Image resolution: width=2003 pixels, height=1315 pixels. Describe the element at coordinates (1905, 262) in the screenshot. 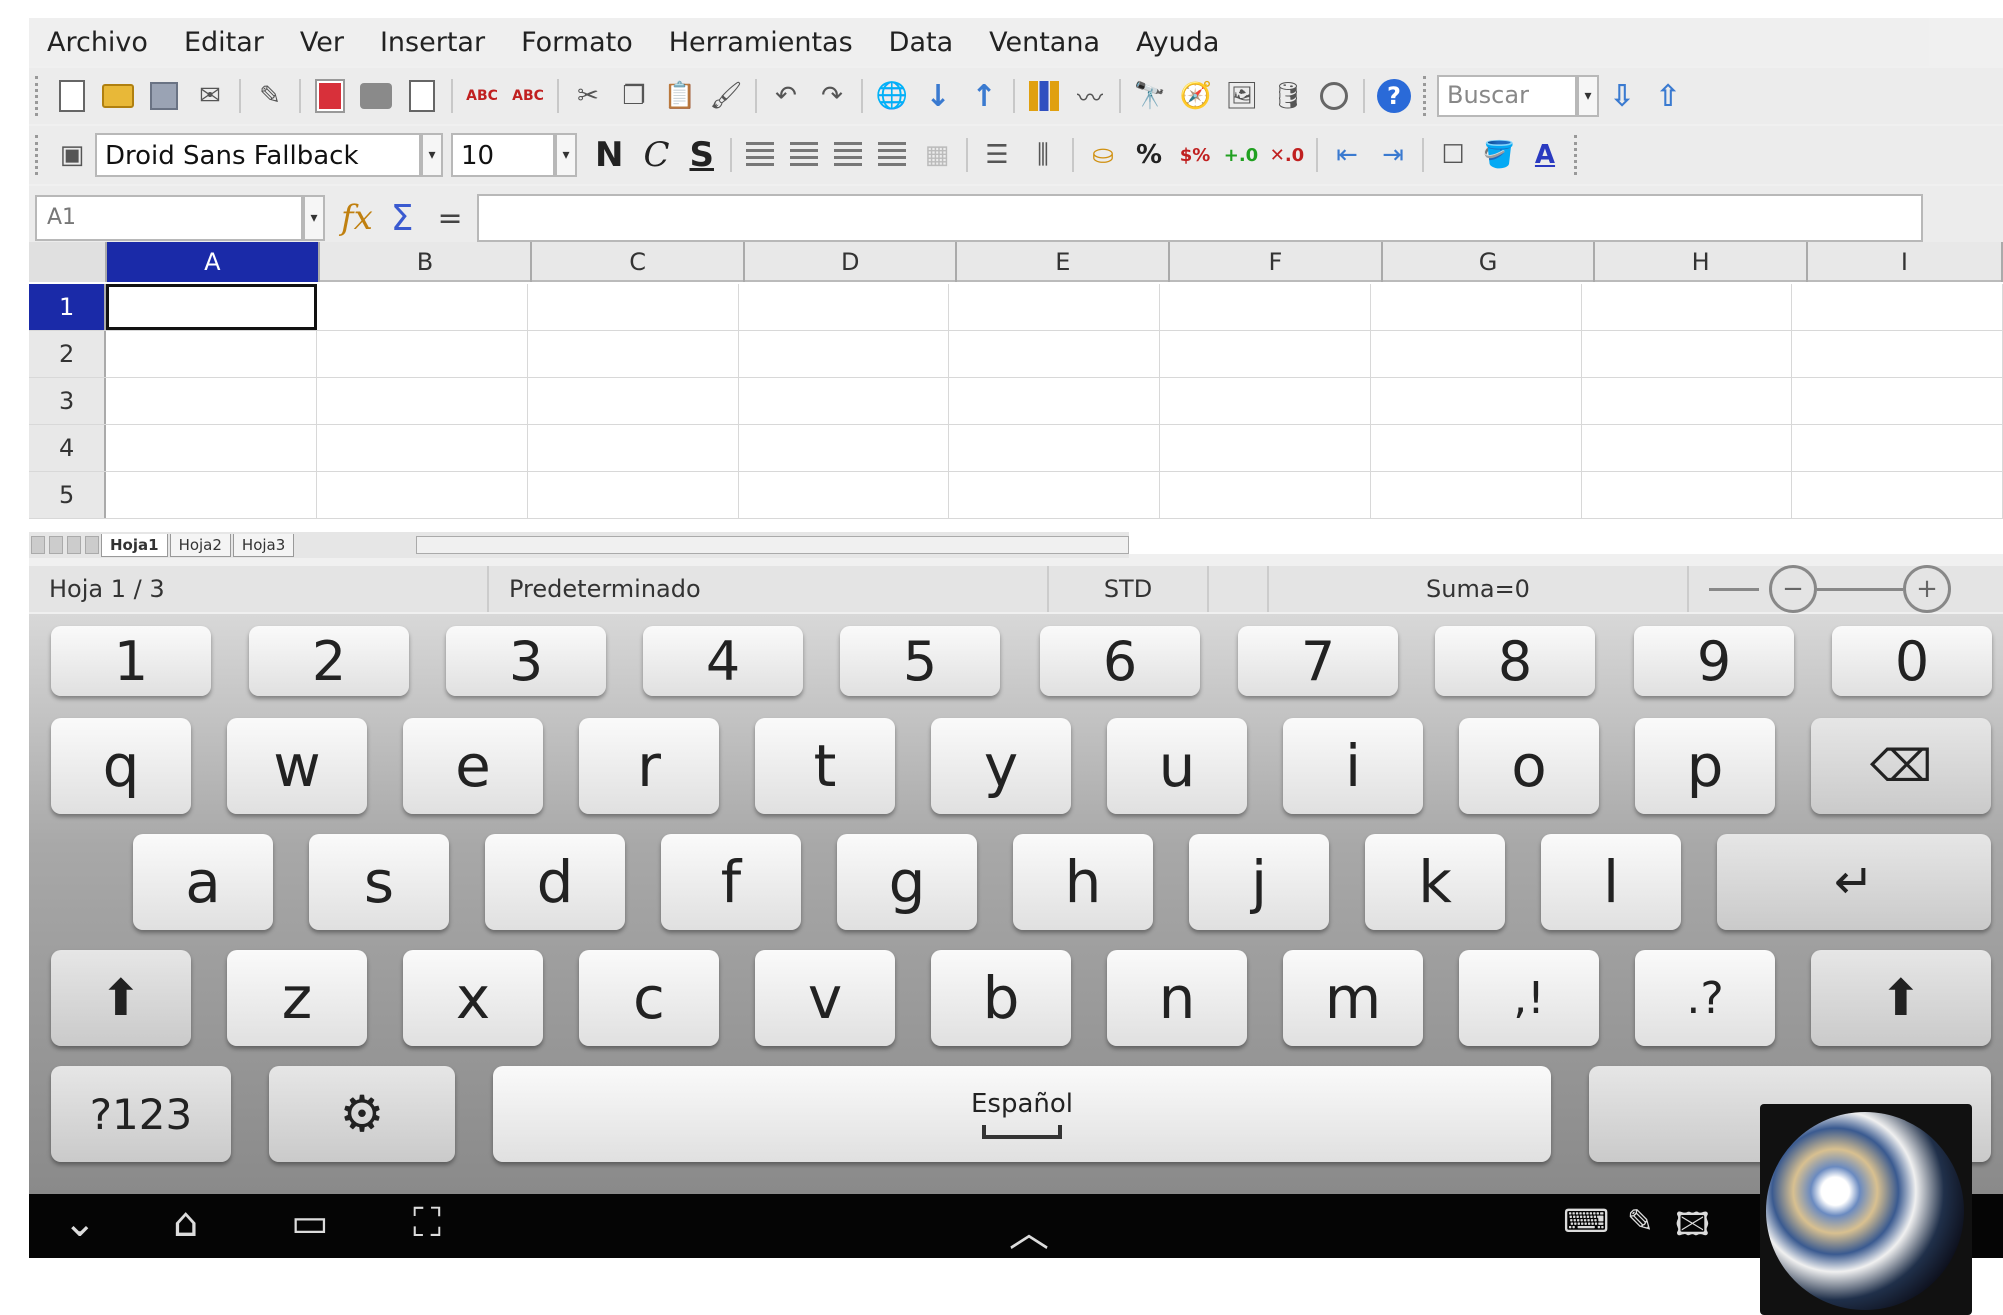

I see `column-header: I` at that location.